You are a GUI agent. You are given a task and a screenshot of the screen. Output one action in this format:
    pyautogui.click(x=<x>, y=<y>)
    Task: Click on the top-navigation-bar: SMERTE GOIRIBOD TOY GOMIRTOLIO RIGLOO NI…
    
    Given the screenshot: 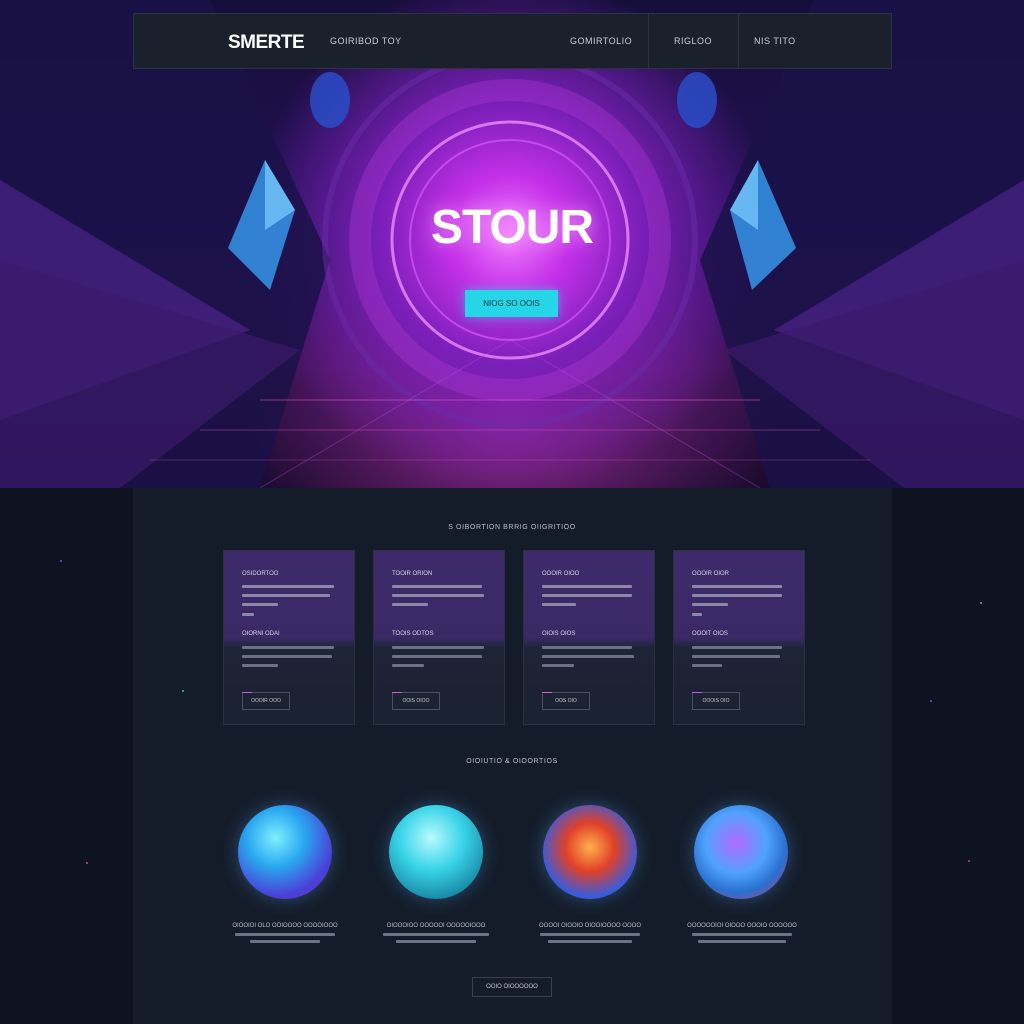 What is the action you would take?
    pyautogui.click(x=512, y=41)
    